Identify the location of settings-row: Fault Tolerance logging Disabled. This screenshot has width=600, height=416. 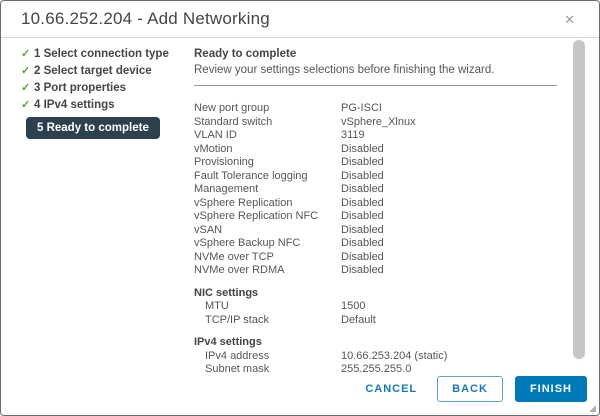
(375, 177).